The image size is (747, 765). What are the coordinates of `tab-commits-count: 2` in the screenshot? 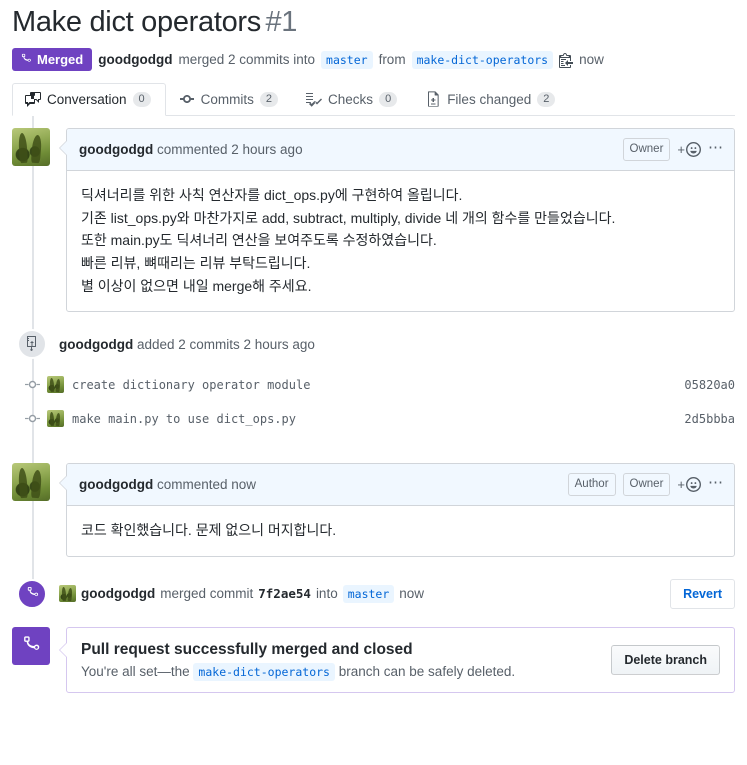 It's located at (269, 99).